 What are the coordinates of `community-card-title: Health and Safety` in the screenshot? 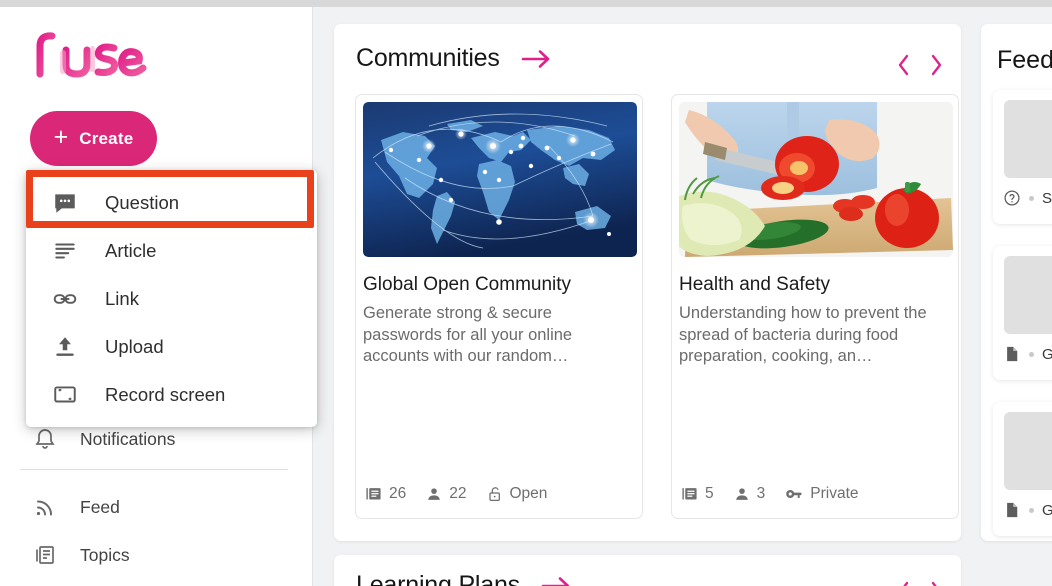 It's located at (755, 284).